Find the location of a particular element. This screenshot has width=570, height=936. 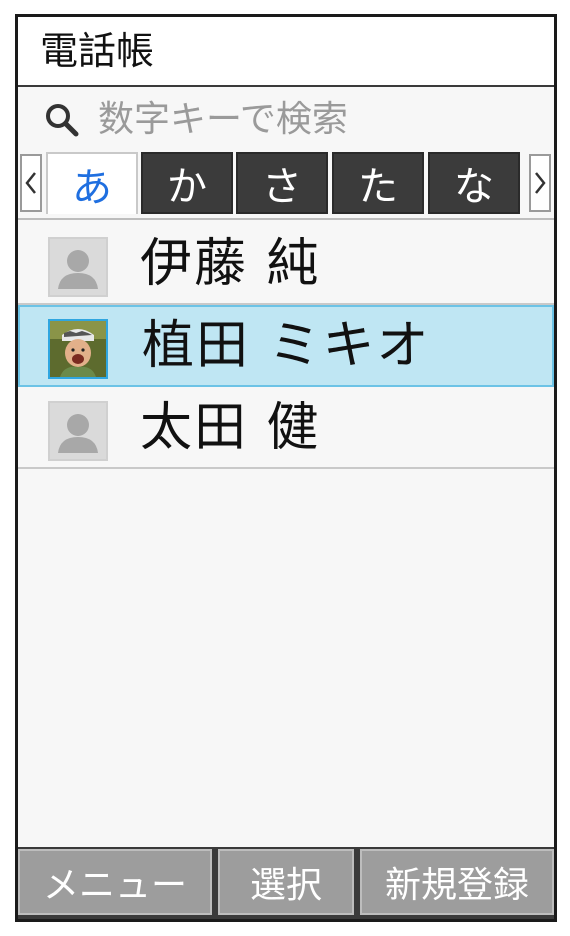

select-button: 選択 is located at coordinates (286, 882).